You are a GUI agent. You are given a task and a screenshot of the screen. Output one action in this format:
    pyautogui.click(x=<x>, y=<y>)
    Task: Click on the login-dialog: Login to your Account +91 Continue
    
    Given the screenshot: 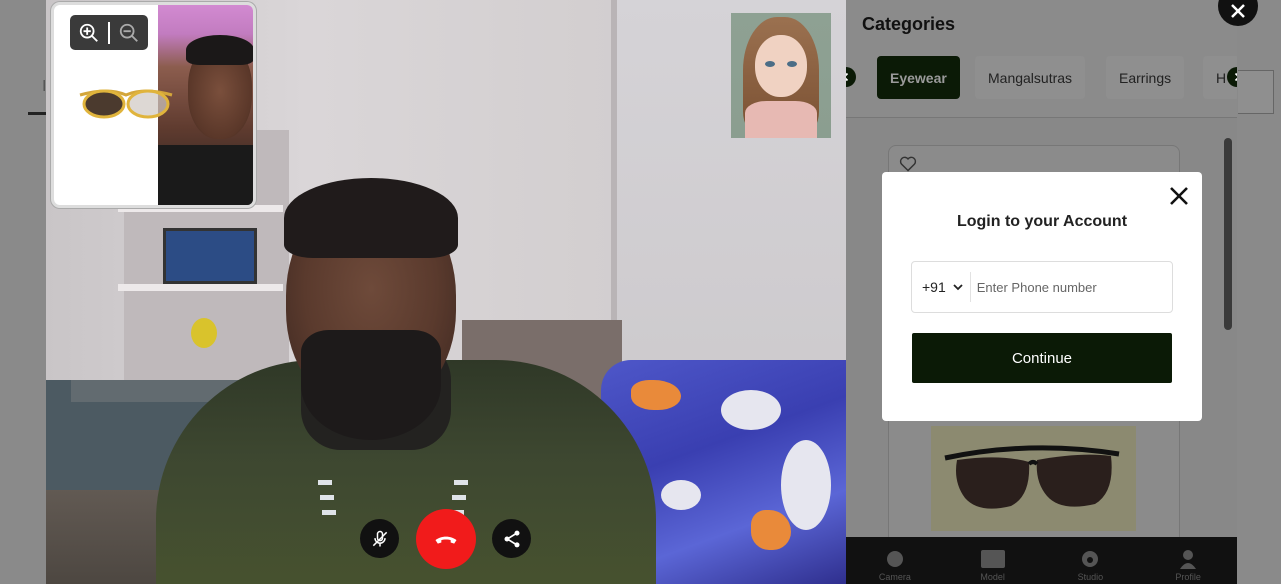 What is the action you would take?
    pyautogui.click(x=1042, y=296)
    